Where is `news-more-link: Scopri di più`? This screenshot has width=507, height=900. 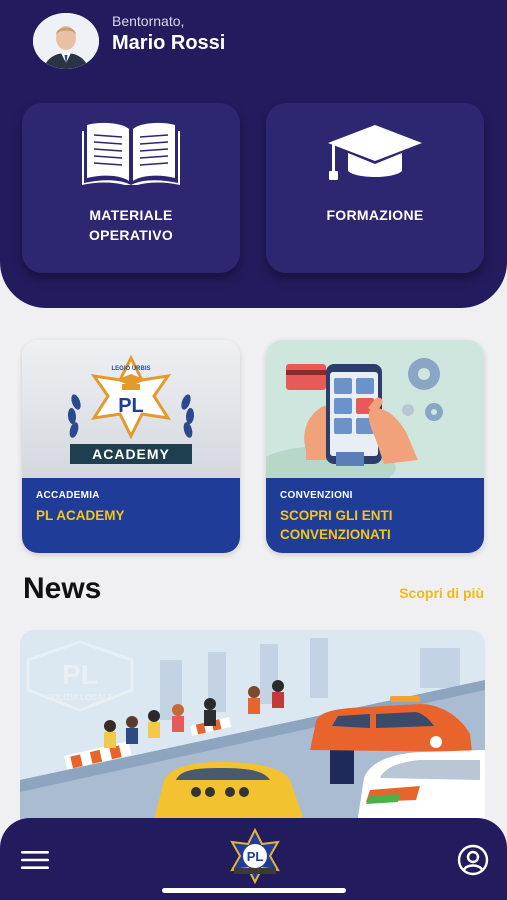
news-more-link: Scopri di più is located at coordinates (441, 593).